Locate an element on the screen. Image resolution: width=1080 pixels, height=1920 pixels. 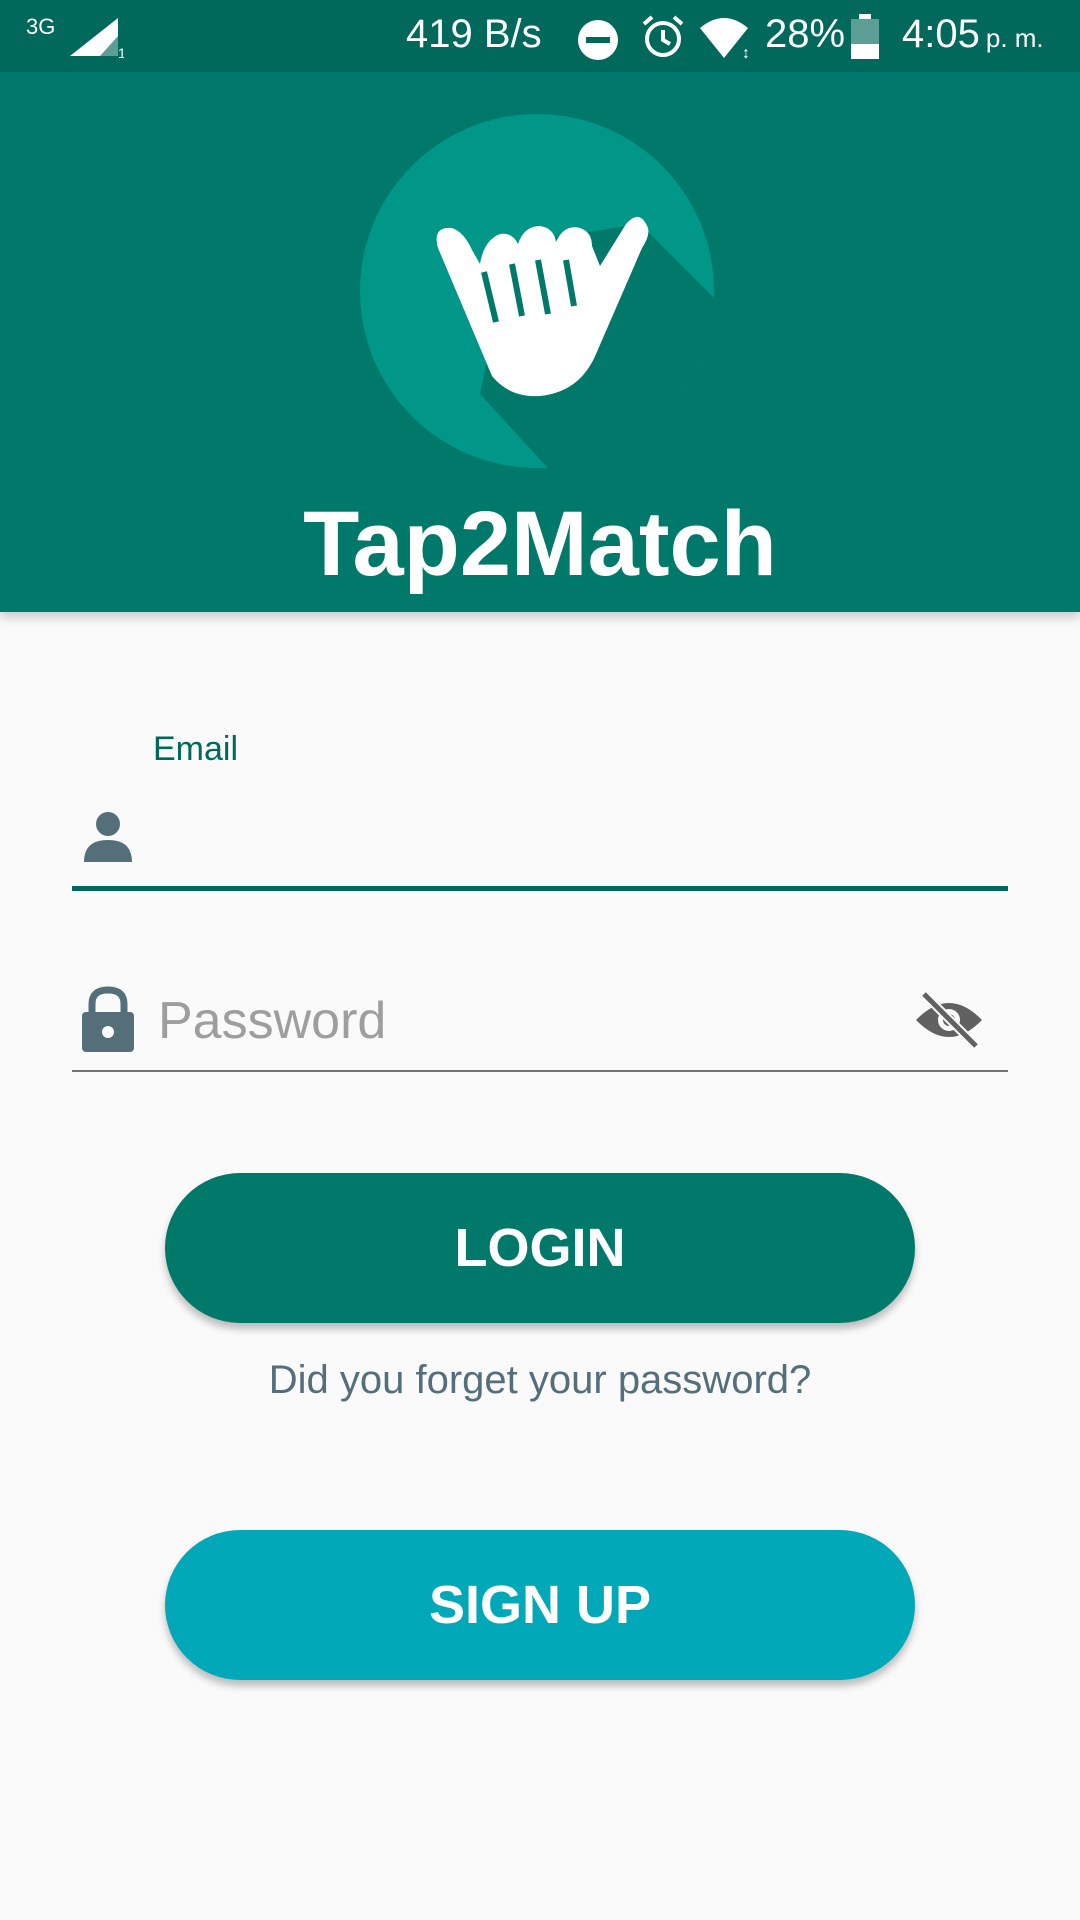
login-button: LOGIN is located at coordinates (540, 1248).